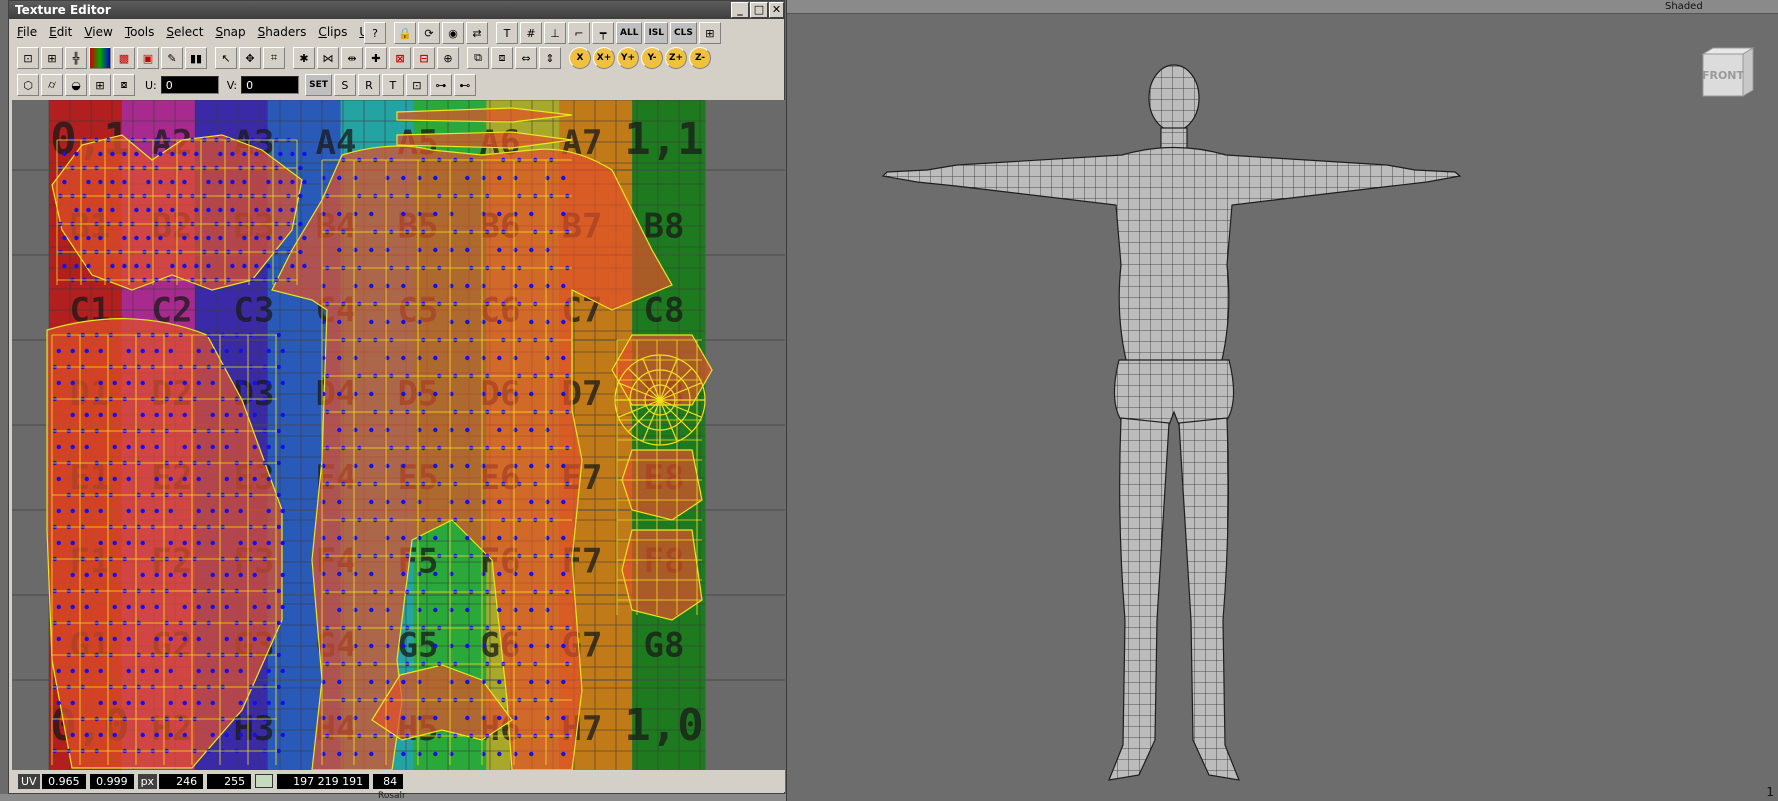 The image size is (1778, 801). Describe the element at coordinates (196, 58) in the screenshot. I see `pair-icon: ▮▮` at that location.